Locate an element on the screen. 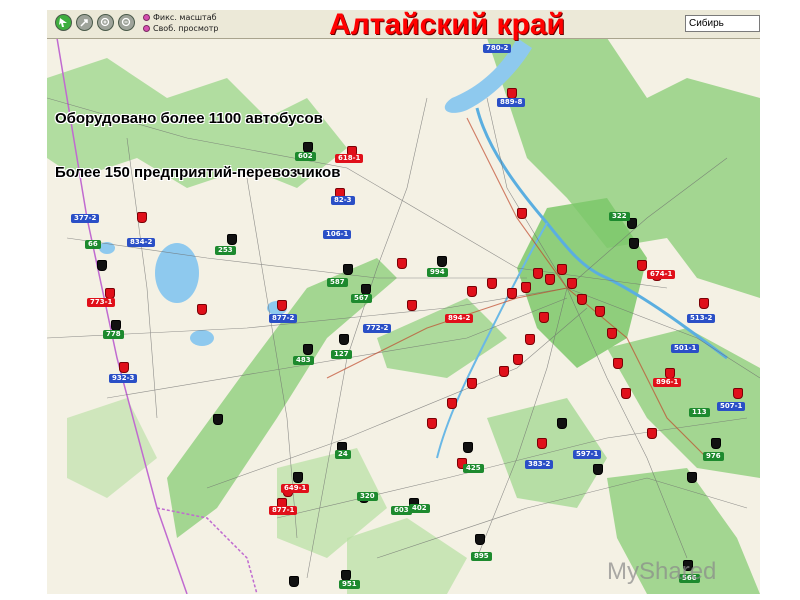 This screenshot has height=600, width=800. route-label: 932-3 is located at coordinates (123, 378).